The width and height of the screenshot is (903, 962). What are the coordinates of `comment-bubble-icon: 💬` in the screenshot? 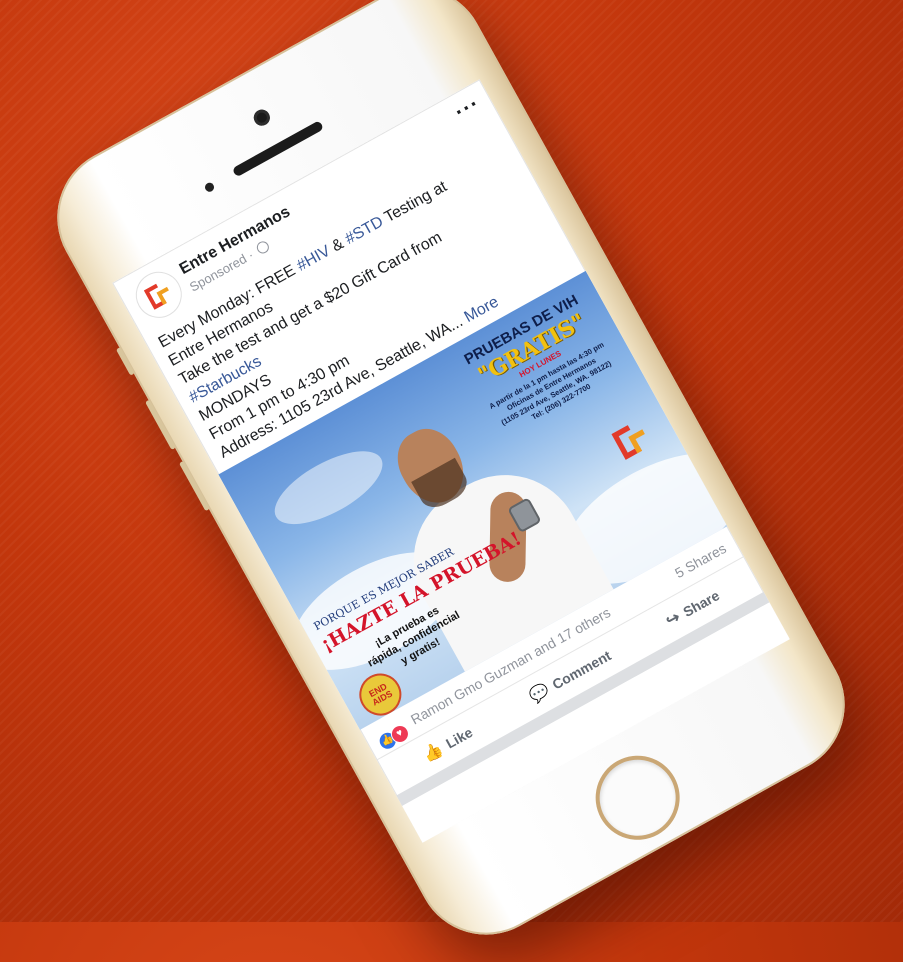 It's located at (539, 693).